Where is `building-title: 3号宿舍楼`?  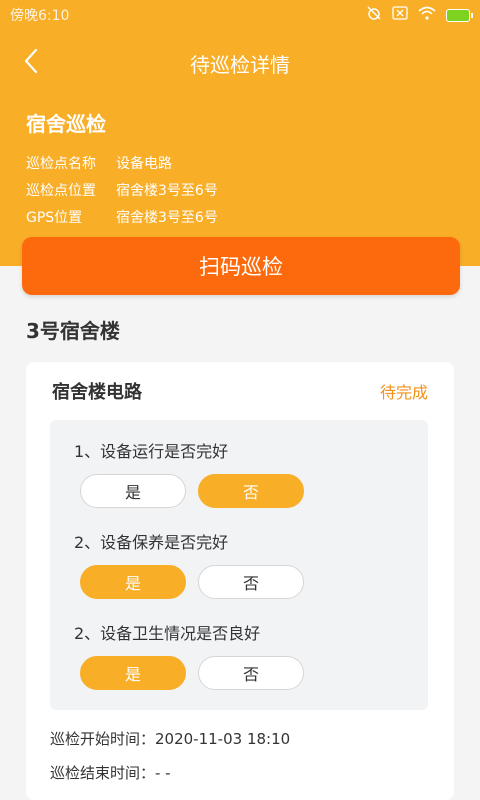 building-title: 3号宿舍楼 is located at coordinates (73, 331).